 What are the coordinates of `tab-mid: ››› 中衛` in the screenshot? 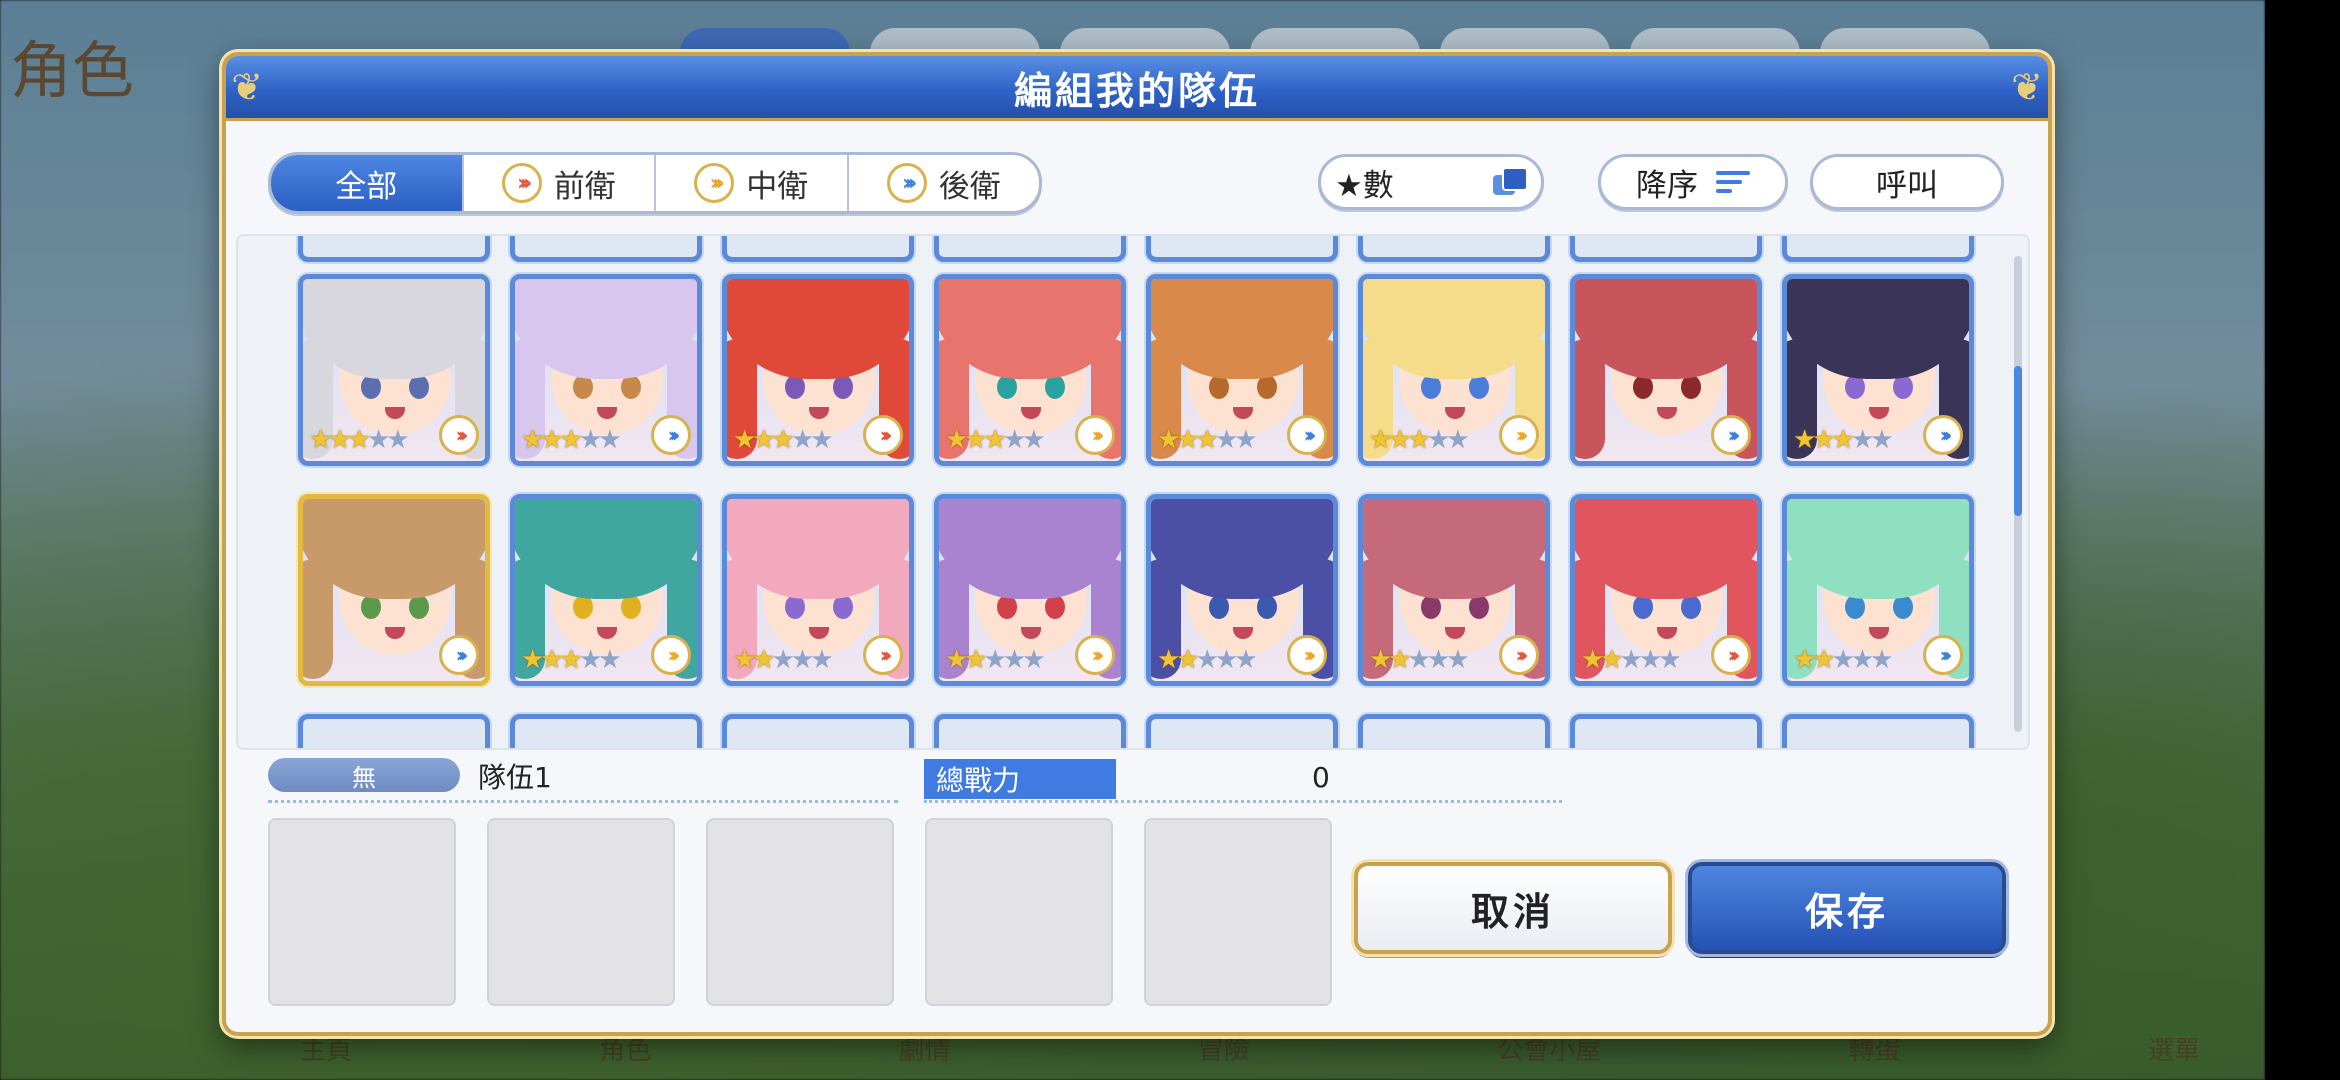 It's located at (750, 183).